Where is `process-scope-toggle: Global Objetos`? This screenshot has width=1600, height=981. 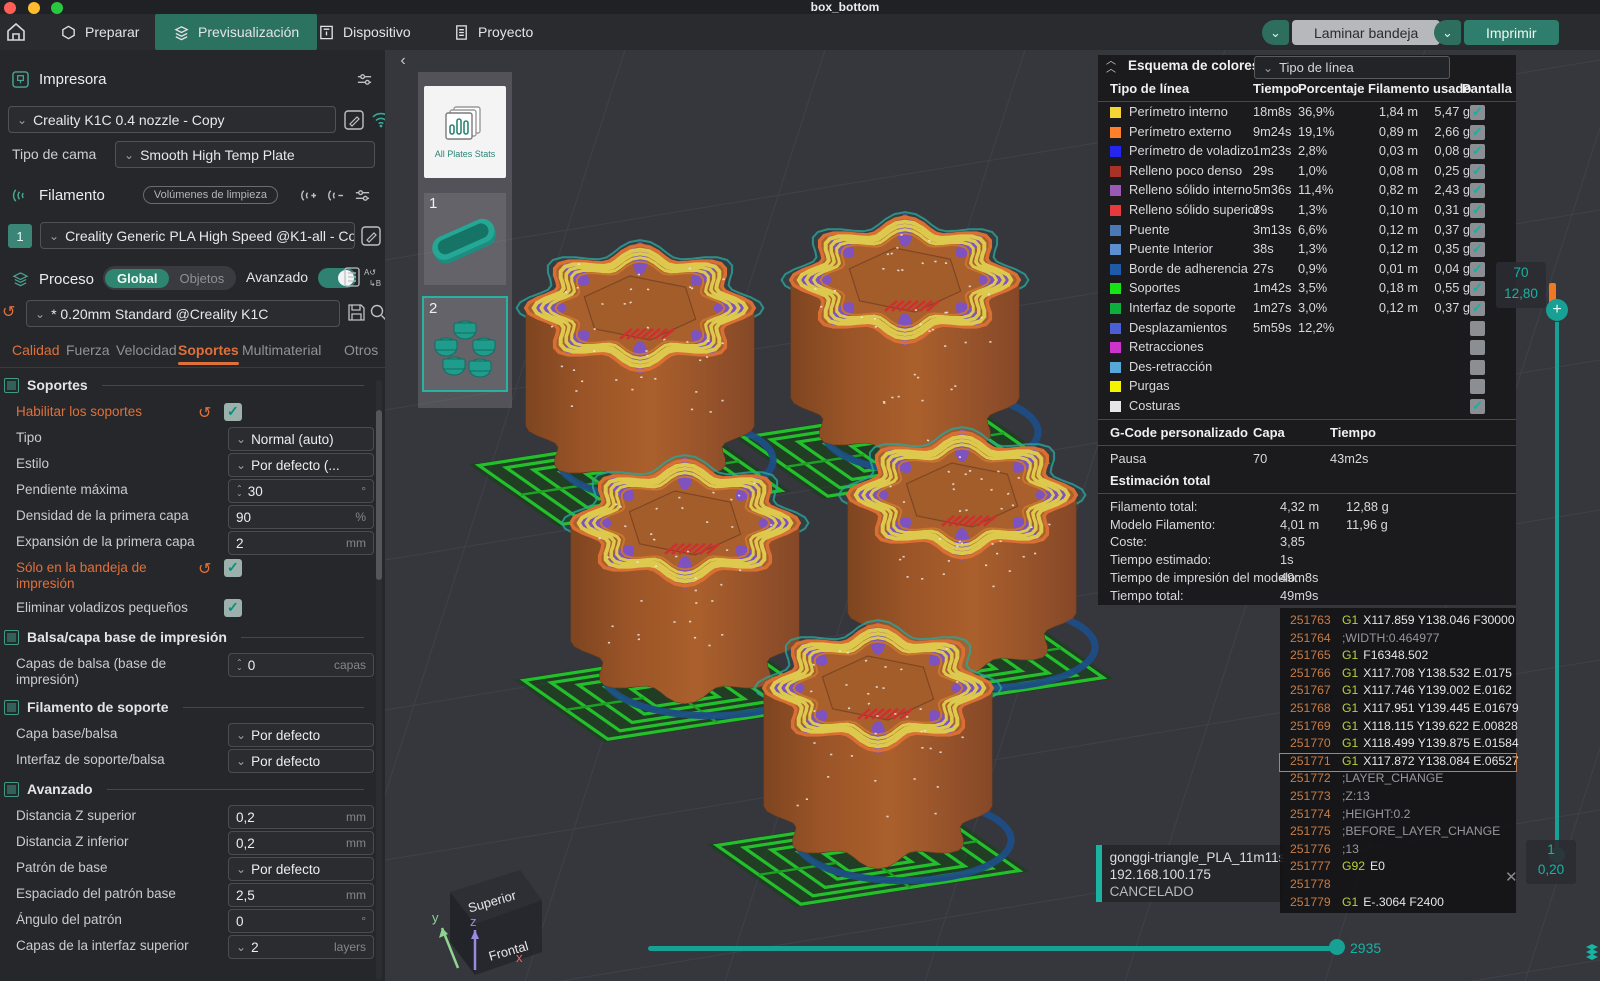 process-scope-toggle: Global Objetos is located at coordinates (170, 278).